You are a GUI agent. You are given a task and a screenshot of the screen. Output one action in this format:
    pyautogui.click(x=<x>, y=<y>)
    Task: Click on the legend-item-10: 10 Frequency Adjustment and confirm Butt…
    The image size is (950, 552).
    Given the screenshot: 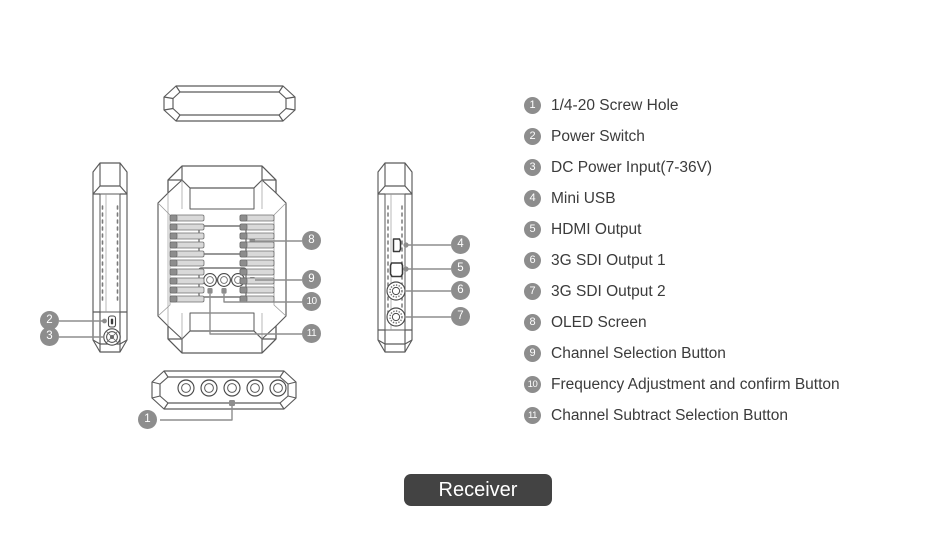 What is the action you would take?
    pyautogui.click(x=734, y=384)
    